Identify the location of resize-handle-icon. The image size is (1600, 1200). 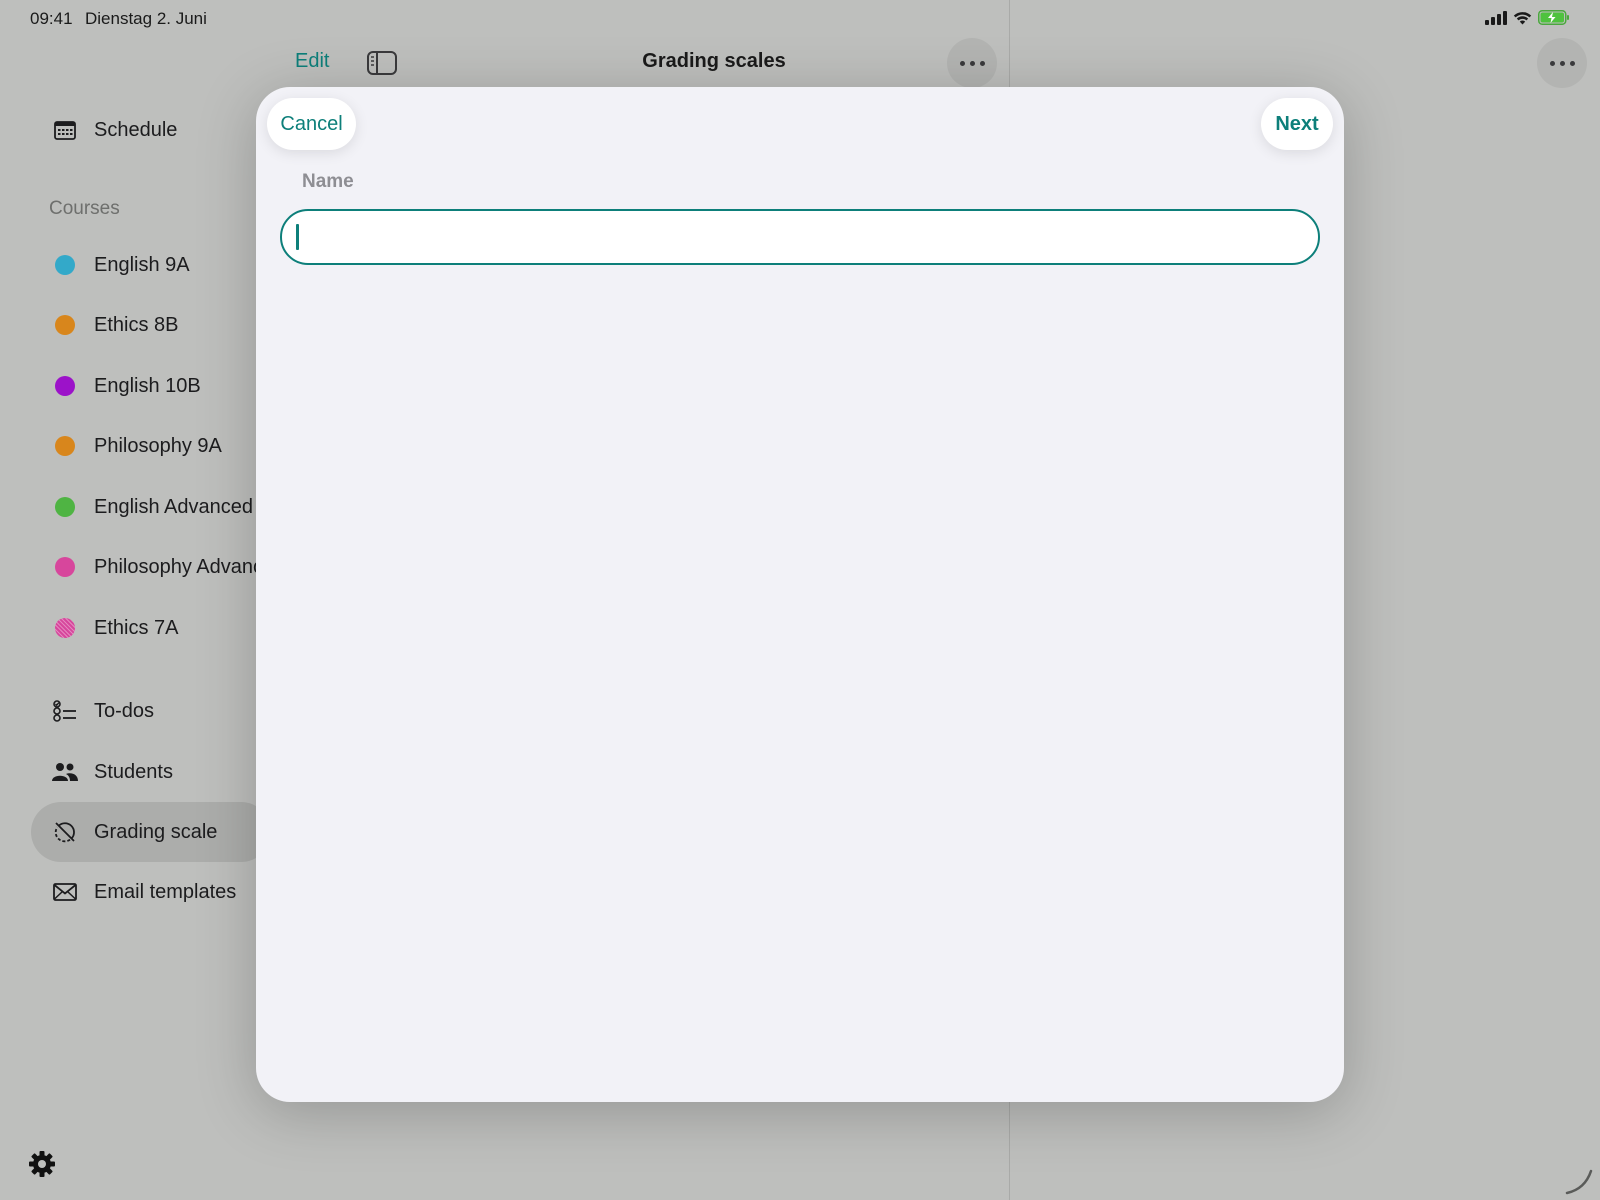
(1579, 1182).